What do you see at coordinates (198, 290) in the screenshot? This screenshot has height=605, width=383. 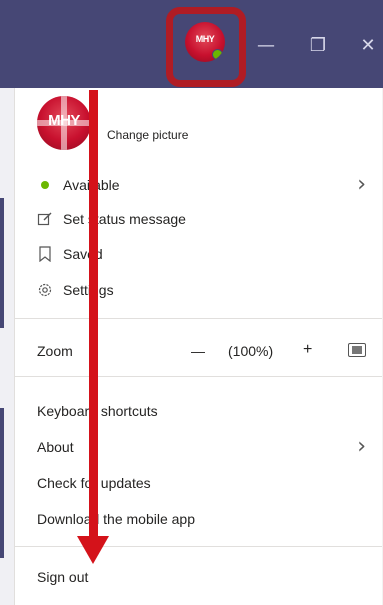 I see `menu-item-settings: Settings` at bounding box center [198, 290].